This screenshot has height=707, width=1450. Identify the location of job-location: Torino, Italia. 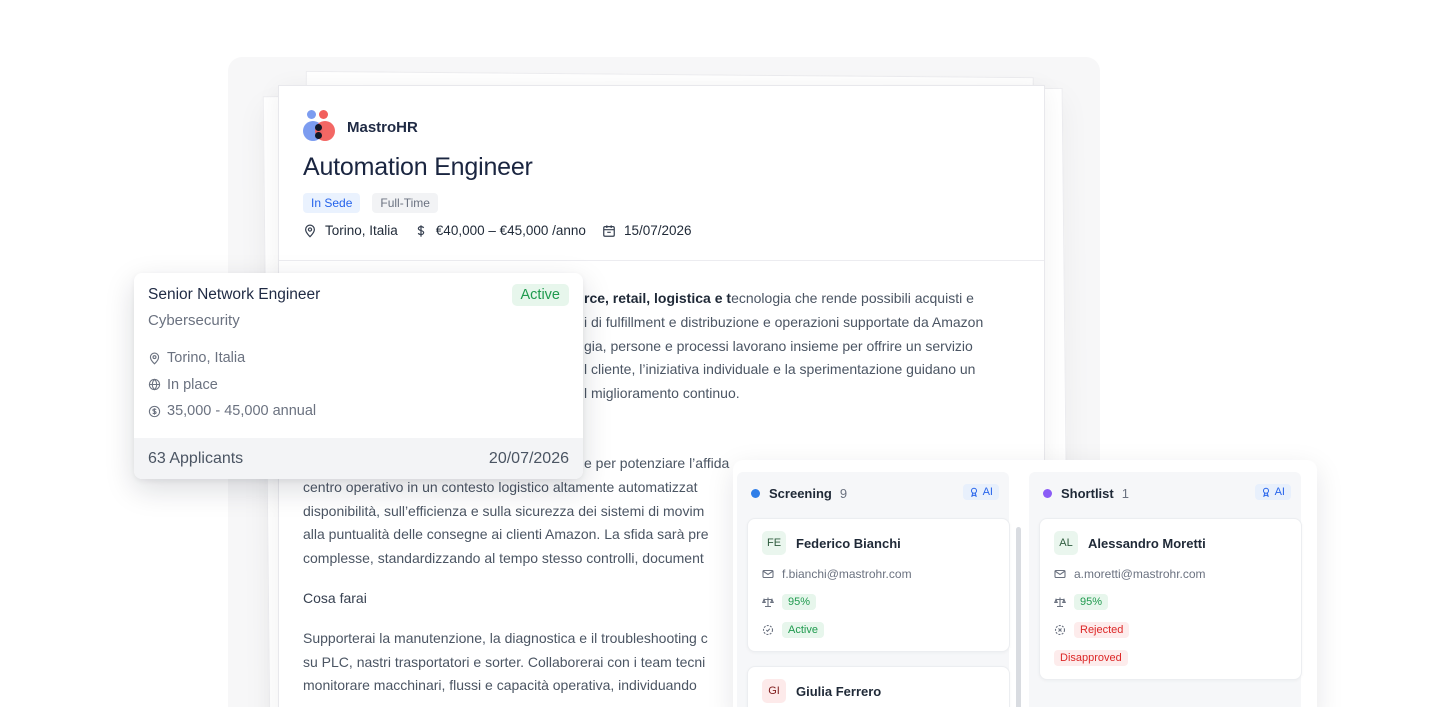
(350, 230).